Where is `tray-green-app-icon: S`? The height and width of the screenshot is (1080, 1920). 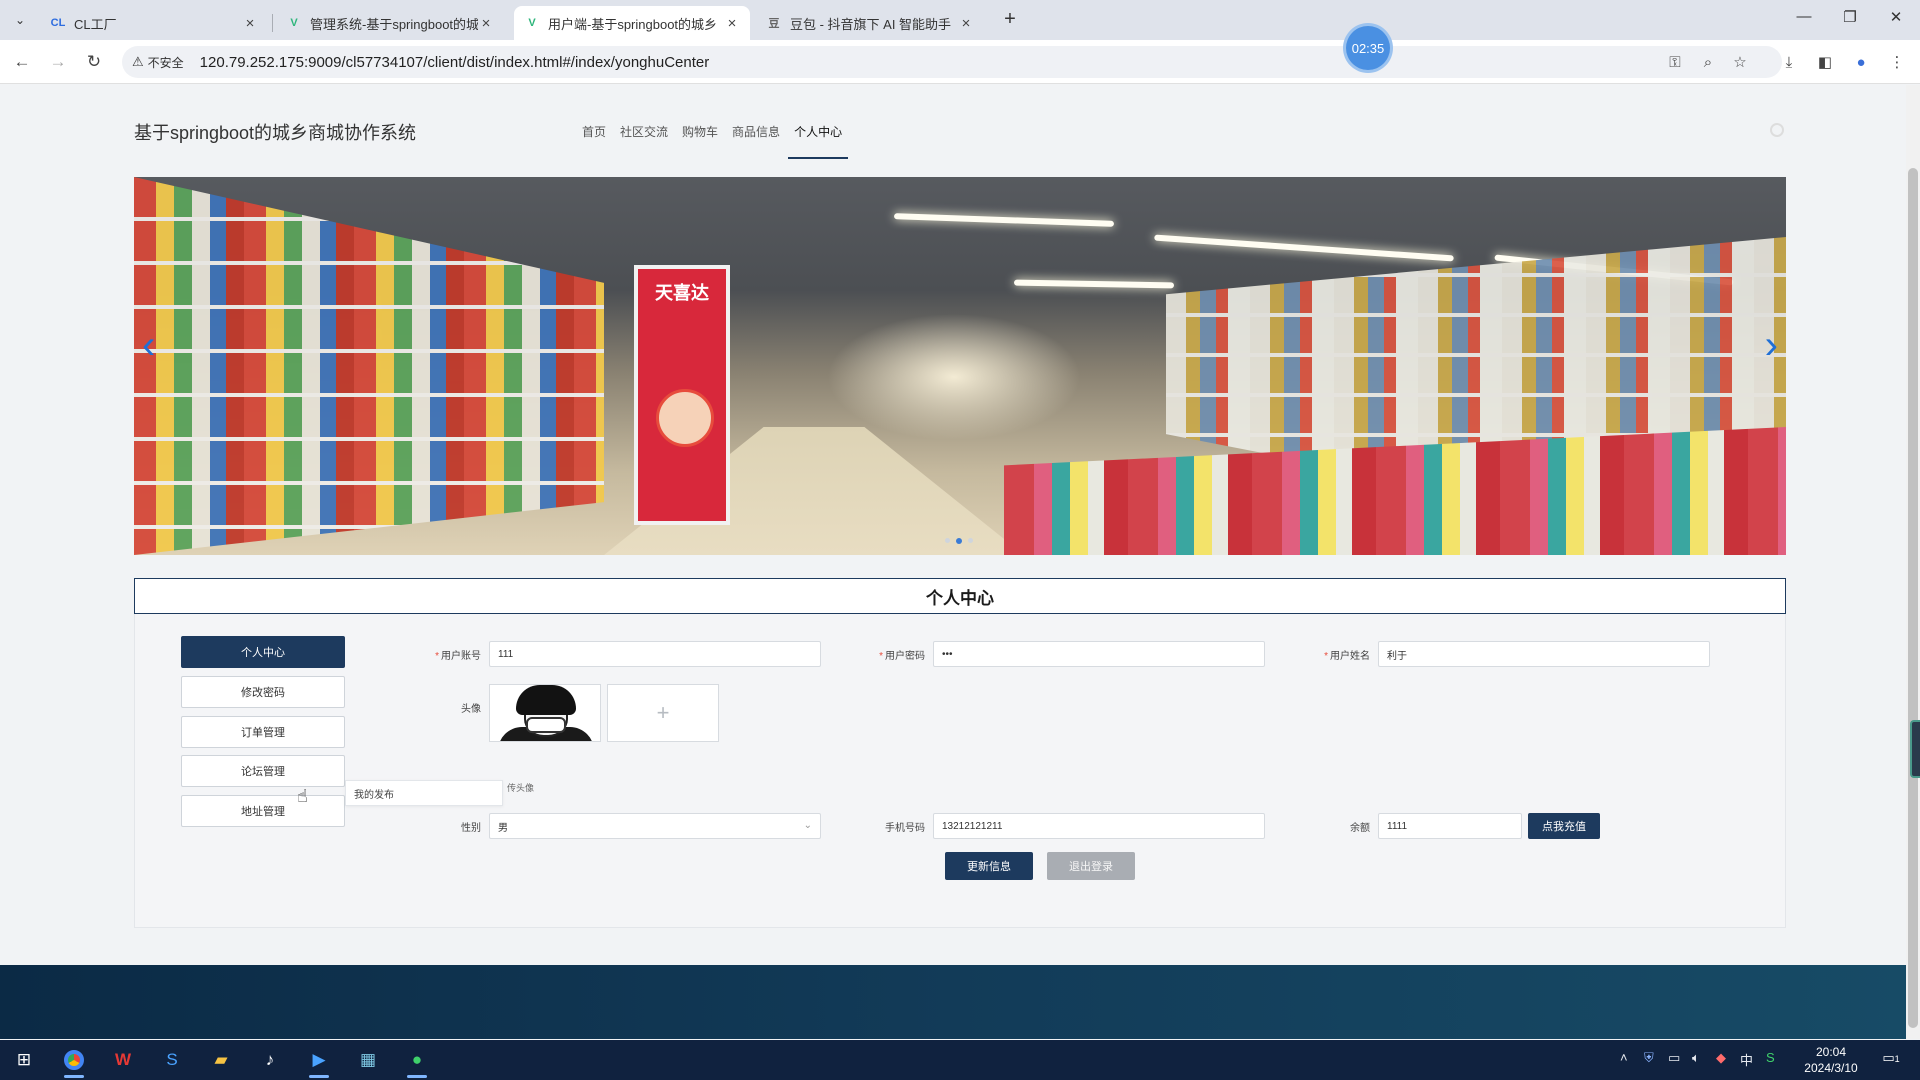
tray-green-app-icon: S is located at coordinates (1770, 1057).